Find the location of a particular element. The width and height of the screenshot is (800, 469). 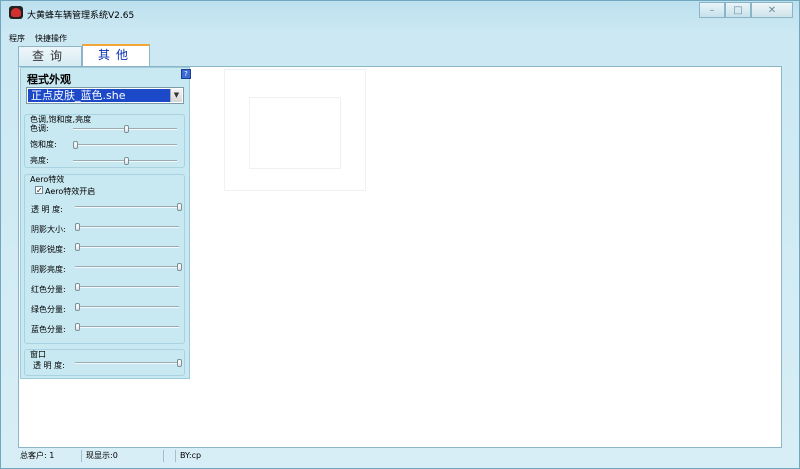

close-button: ✕ is located at coordinates (772, 10).